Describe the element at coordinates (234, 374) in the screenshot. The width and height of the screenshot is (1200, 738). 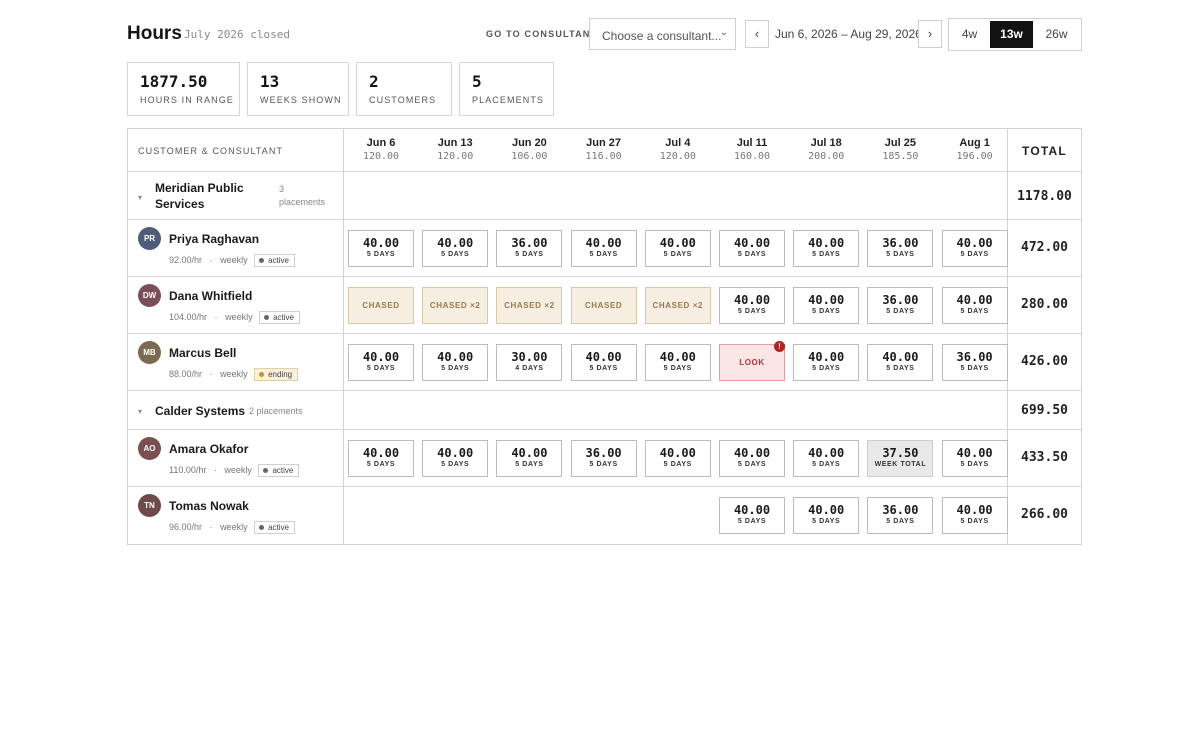
I see `consultant-meta: 88.00/hr · weekly ending` at that location.